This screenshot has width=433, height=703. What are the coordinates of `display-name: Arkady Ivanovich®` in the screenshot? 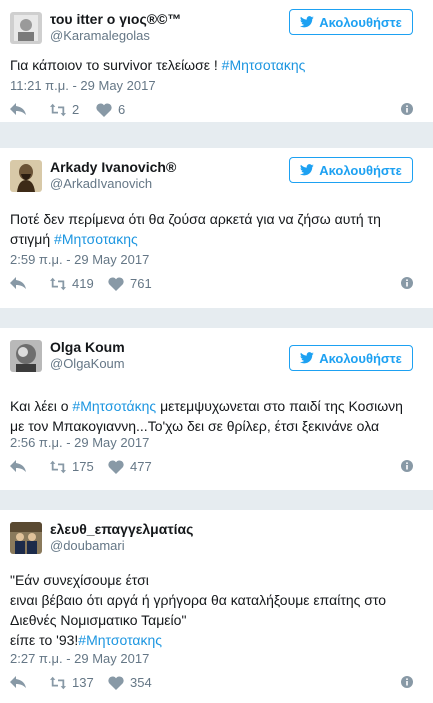 It's located at (113, 167).